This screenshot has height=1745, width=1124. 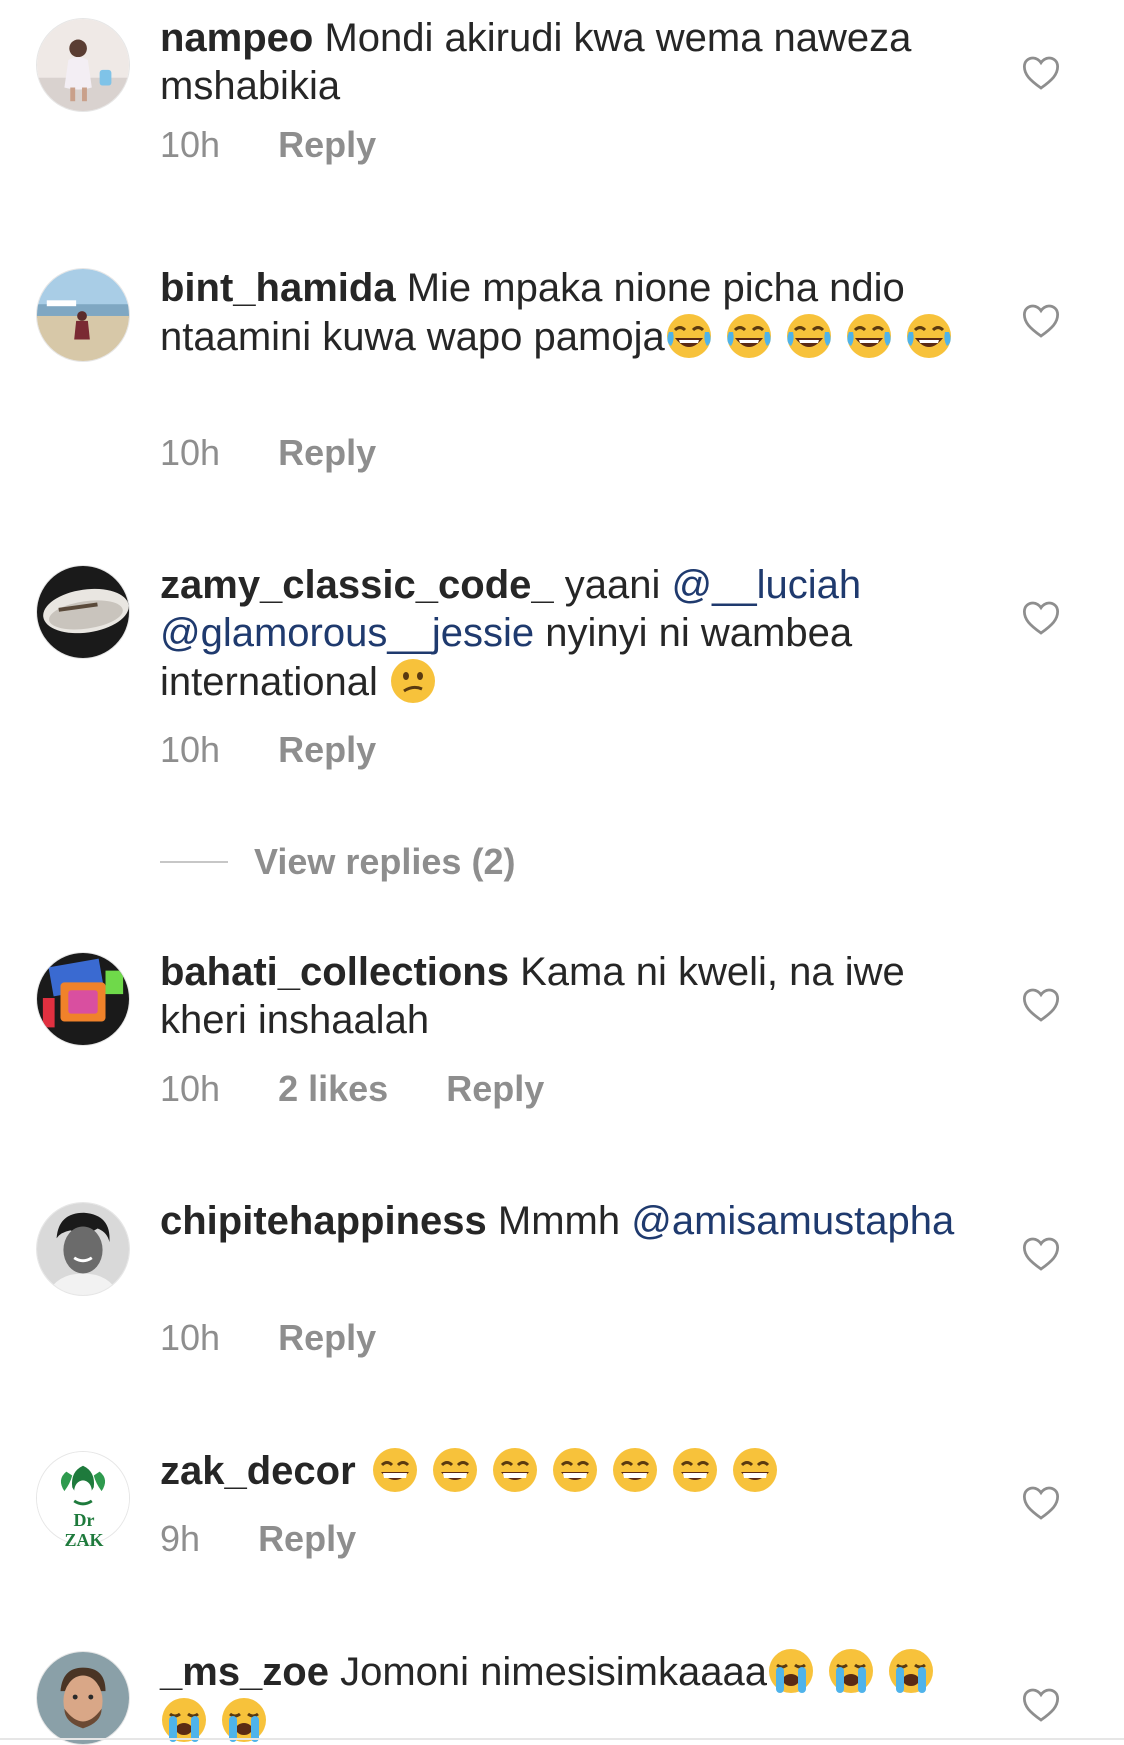 I want to click on comment-text: _ms_zoe Jomoni nimesisimkaaaa, so click(x=570, y=1696).